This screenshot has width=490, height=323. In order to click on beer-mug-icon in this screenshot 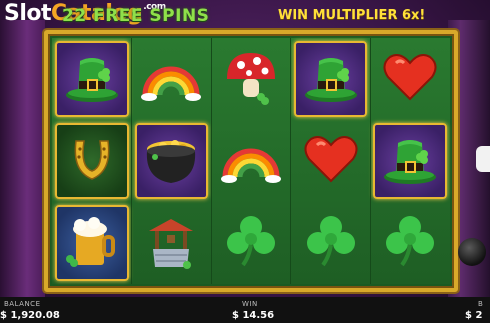, I will do `click(92, 243)`.